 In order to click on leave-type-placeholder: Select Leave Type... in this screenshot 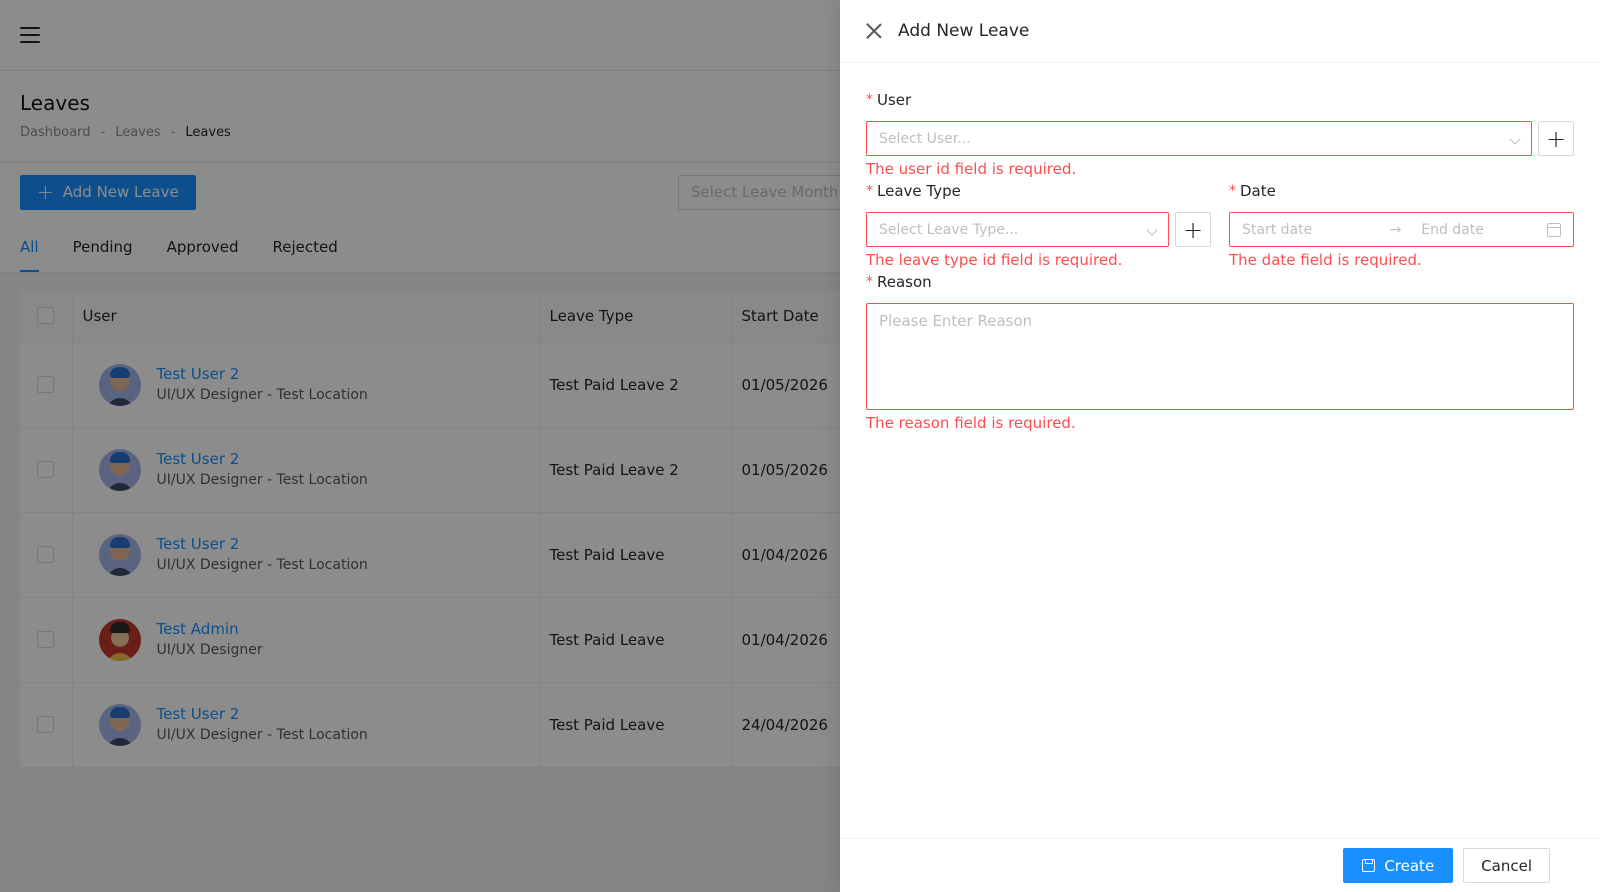, I will do `click(949, 229)`.